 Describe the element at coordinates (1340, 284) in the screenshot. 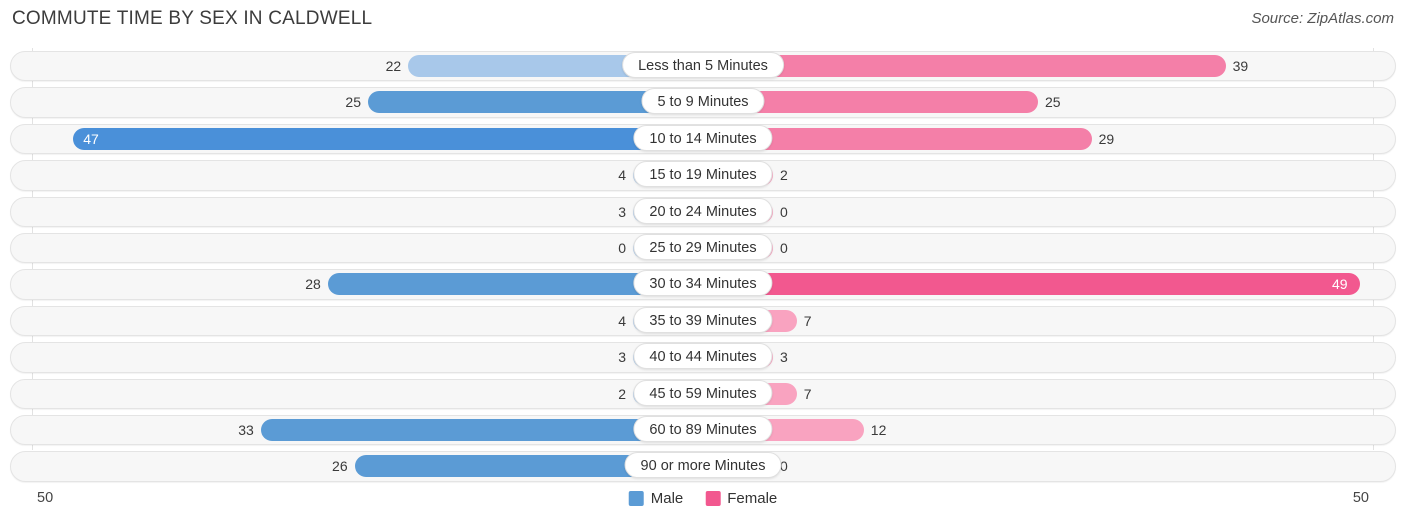

I see `female-value-label: 49` at that location.